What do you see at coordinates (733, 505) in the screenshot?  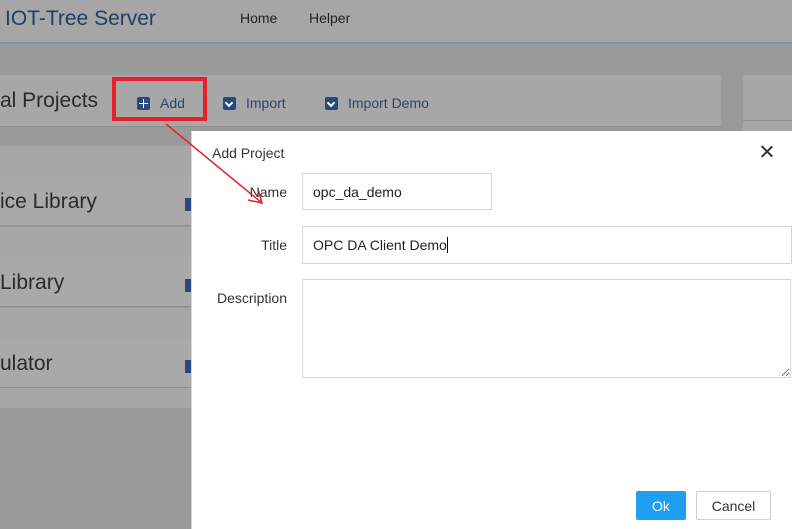 I see `cancel-button: Cancel` at bounding box center [733, 505].